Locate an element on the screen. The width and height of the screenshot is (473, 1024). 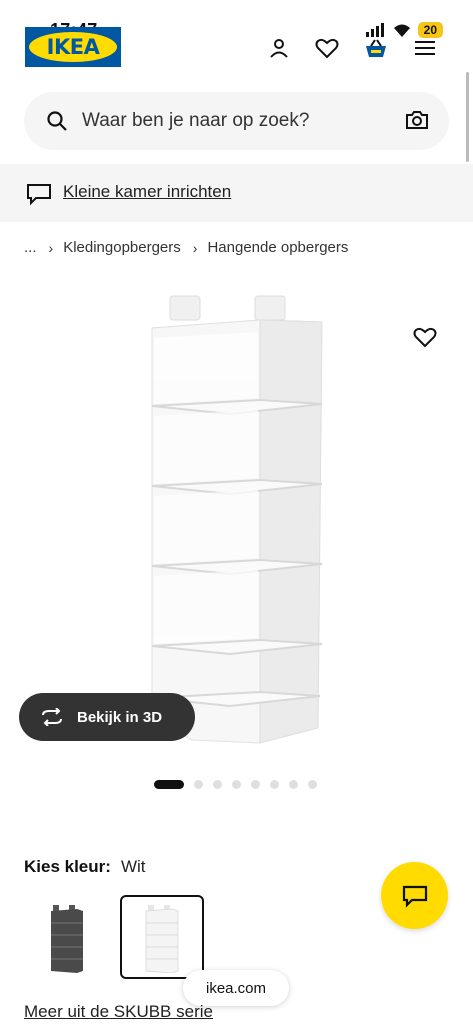
view-3d-button: Bekijk in 3D is located at coordinates (107, 717).